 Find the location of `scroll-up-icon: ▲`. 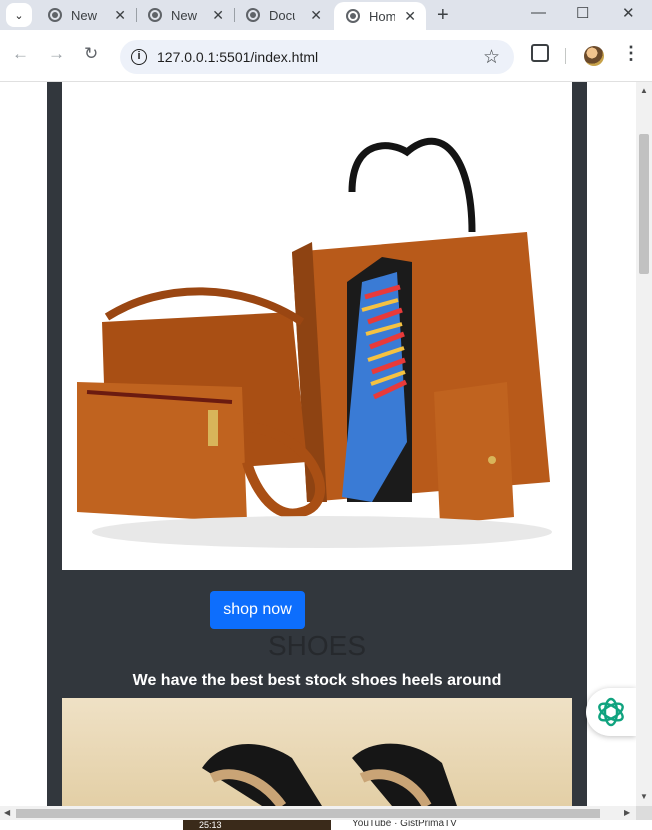

scroll-up-icon: ▲ is located at coordinates (644, 90).